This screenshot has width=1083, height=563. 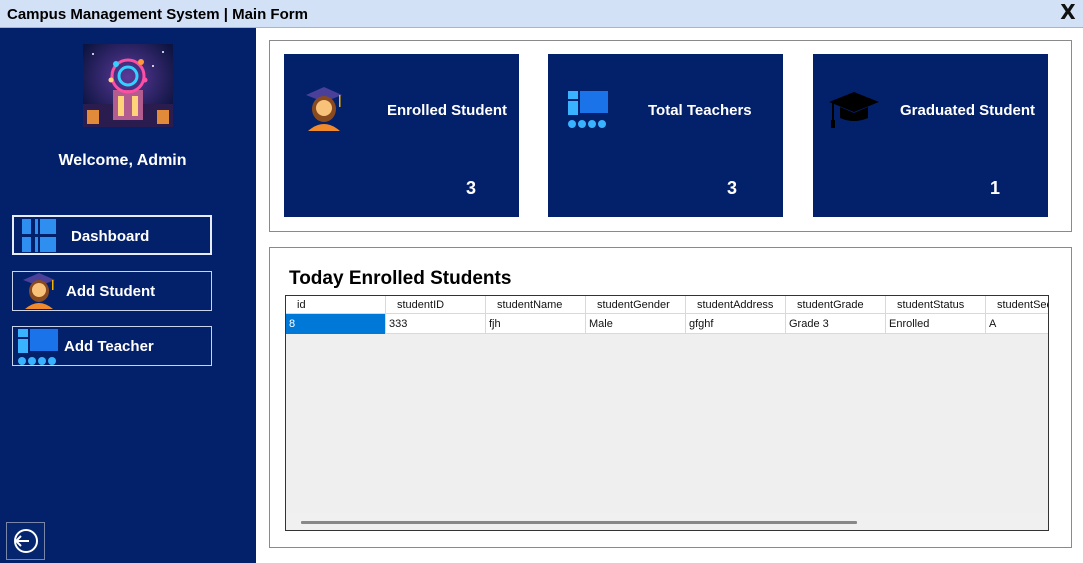 I want to click on table-cell: Enrolled, so click(x=936, y=324).